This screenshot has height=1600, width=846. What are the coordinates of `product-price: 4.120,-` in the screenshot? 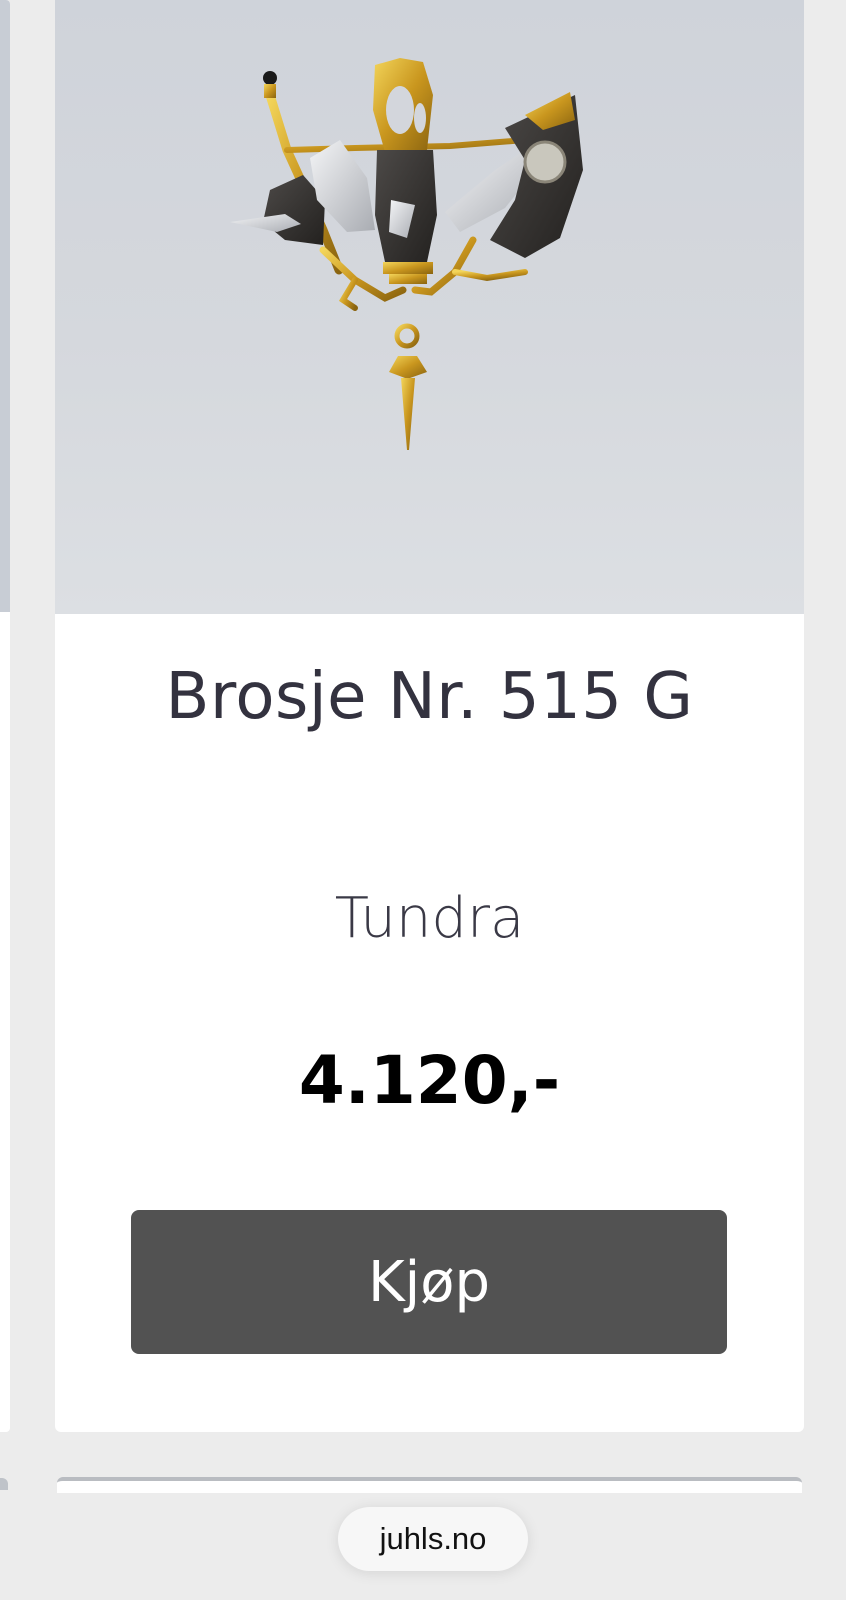 It's located at (429, 1080).